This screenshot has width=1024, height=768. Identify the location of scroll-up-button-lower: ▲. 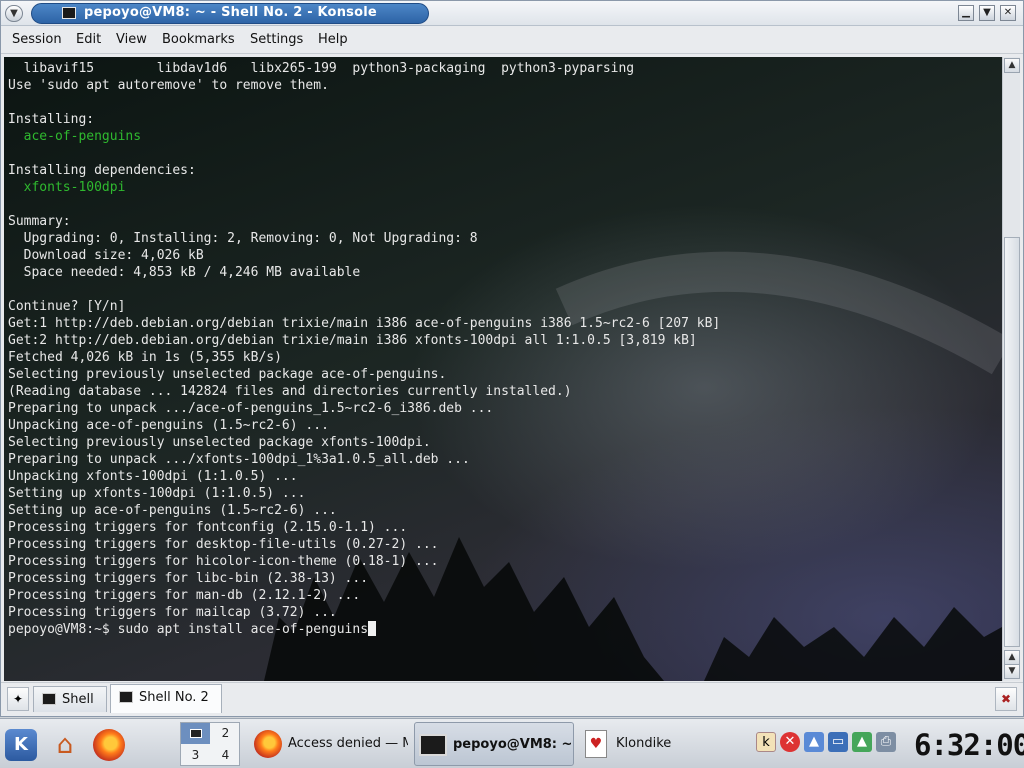
(1012, 657).